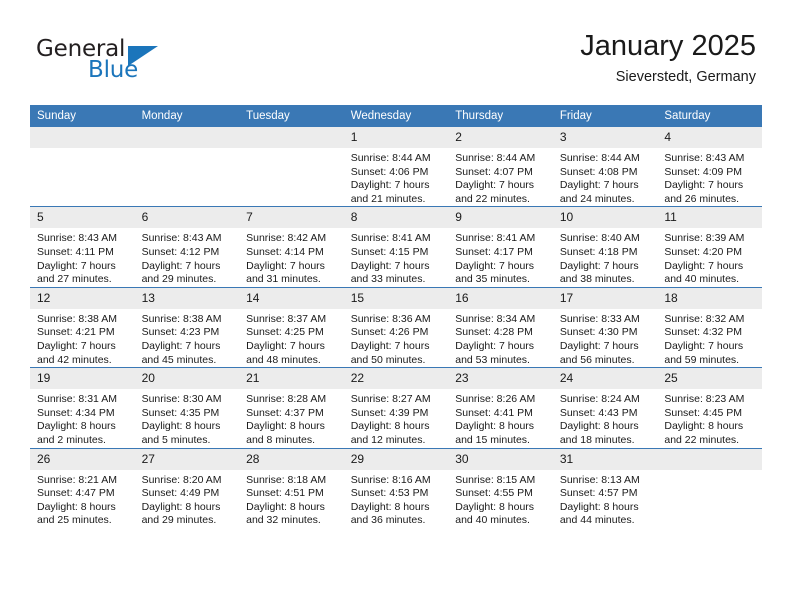 The image size is (792, 612). I want to click on day-number: 17, so click(605, 298).